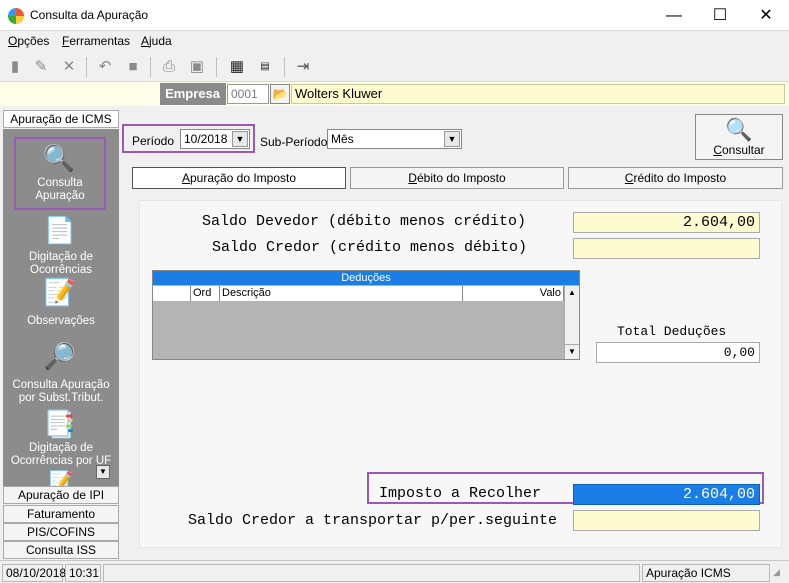 This screenshot has height=583, width=789. What do you see at coordinates (666, 248) in the screenshot?
I see `saldo-credor-value` at bounding box center [666, 248].